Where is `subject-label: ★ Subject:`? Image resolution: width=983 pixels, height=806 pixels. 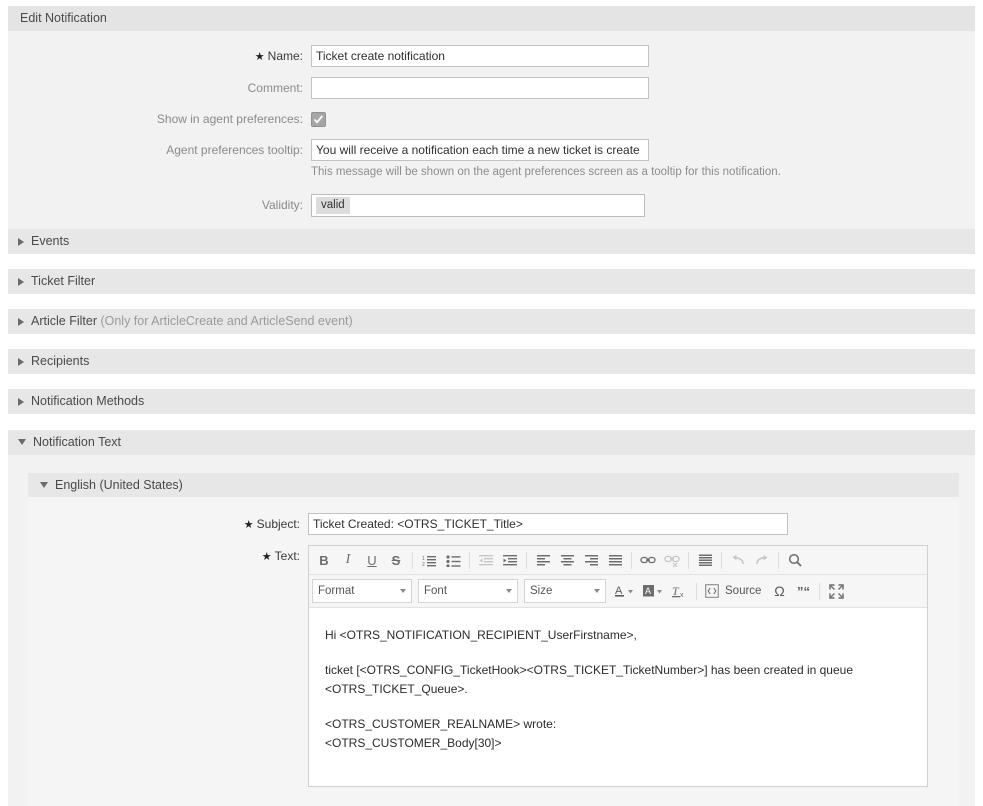
subject-label: ★ Subject: is located at coordinates (271, 524).